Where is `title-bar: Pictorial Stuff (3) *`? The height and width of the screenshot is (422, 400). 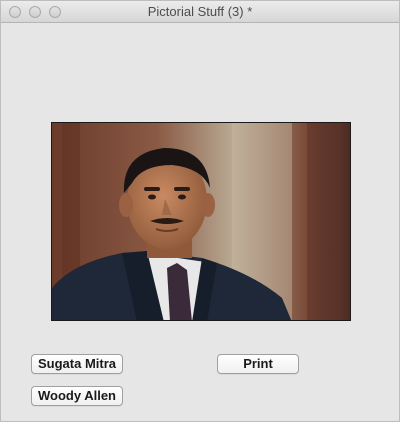
title-bar: Pictorial Stuff (3) * is located at coordinates (200, 12).